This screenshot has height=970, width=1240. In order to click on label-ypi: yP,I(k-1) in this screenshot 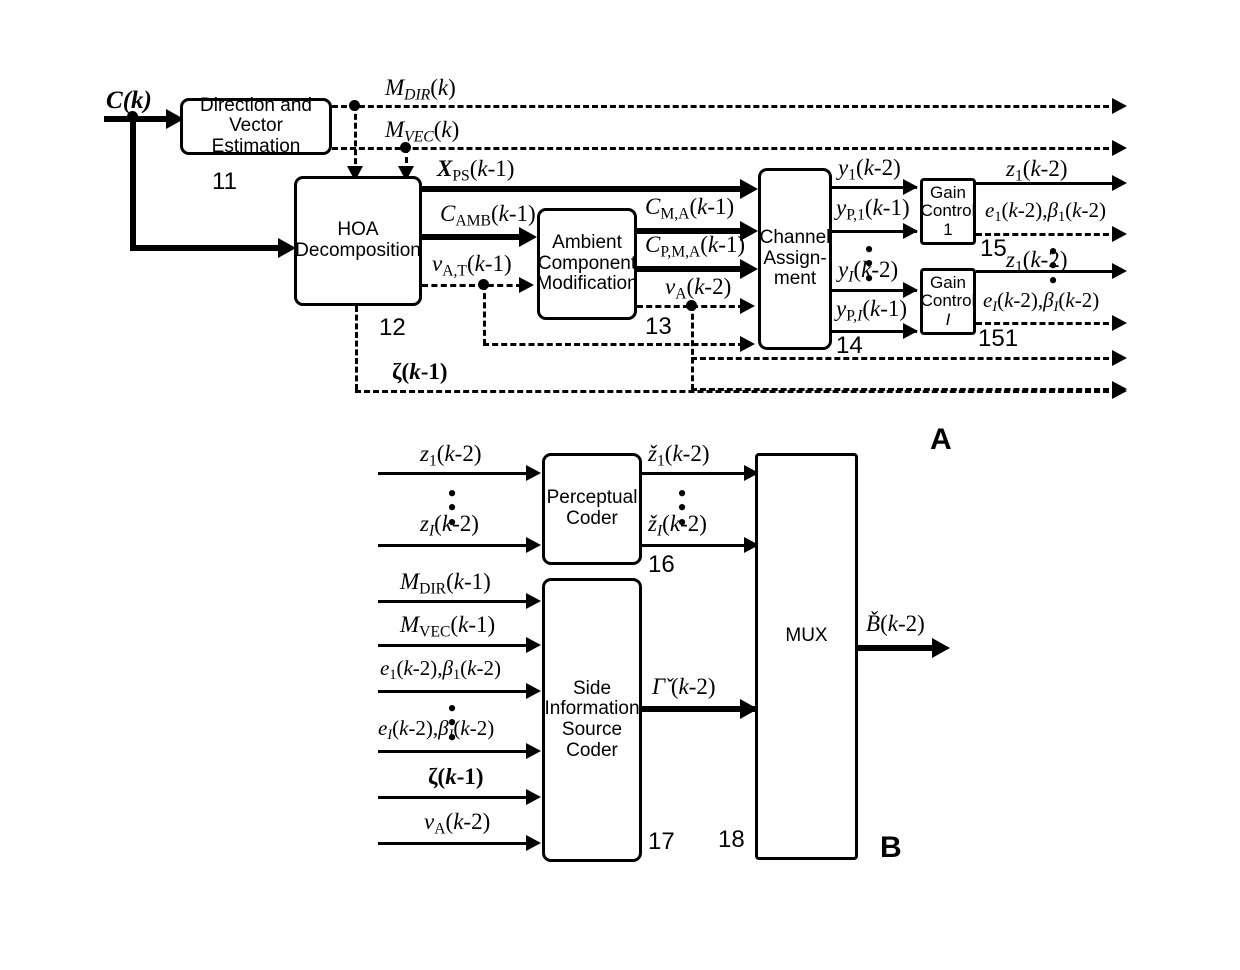, I will do `click(872, 310)`.